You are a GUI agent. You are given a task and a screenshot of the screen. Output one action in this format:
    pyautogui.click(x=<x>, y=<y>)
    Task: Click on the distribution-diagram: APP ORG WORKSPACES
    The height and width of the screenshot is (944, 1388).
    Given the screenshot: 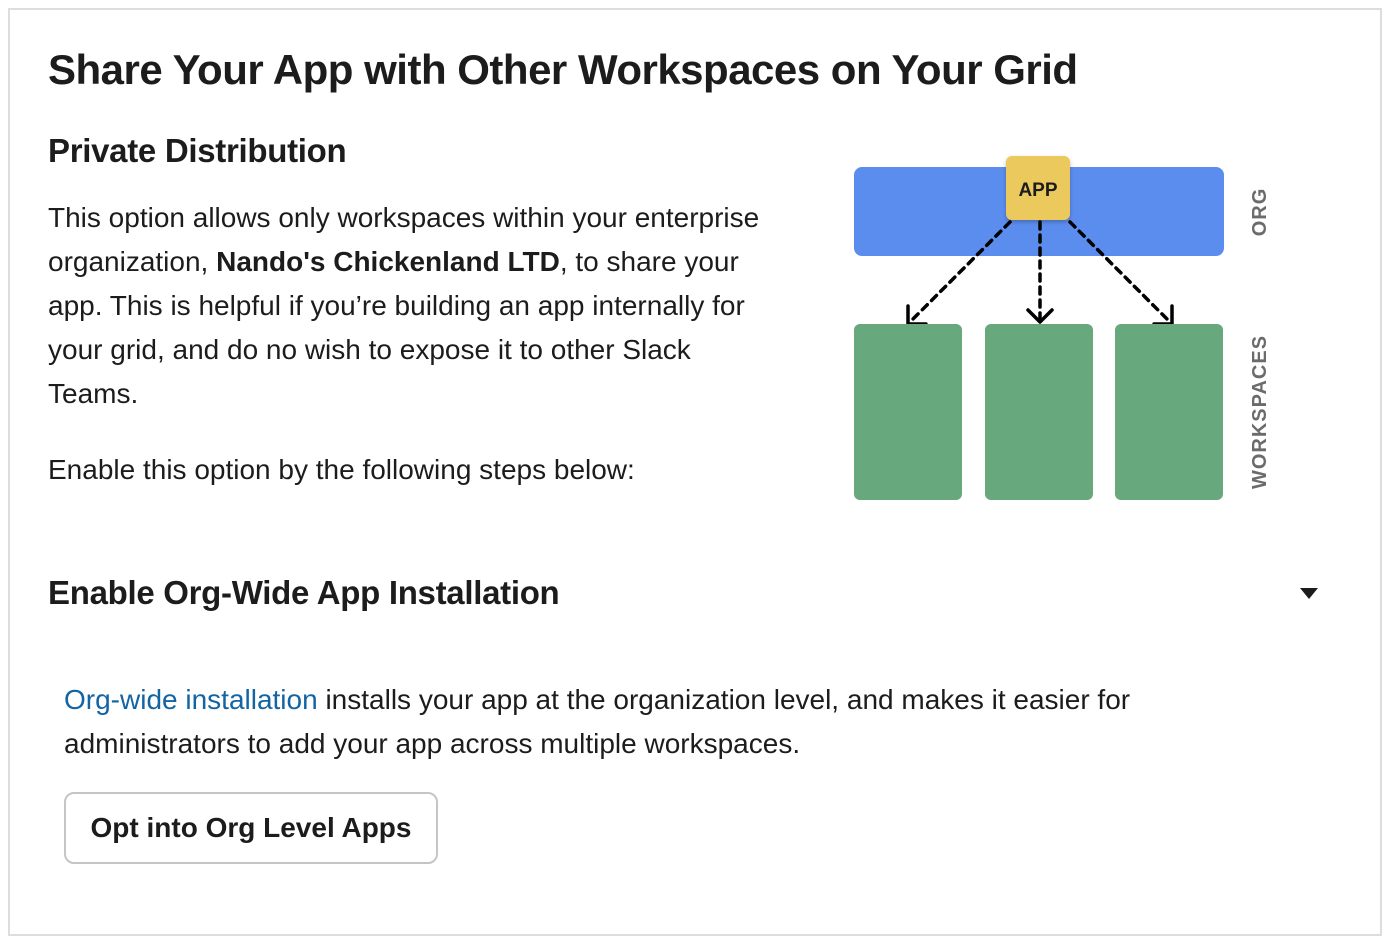 What is the action you would take?
    pyautogui.click(x=1062, y=328)
    